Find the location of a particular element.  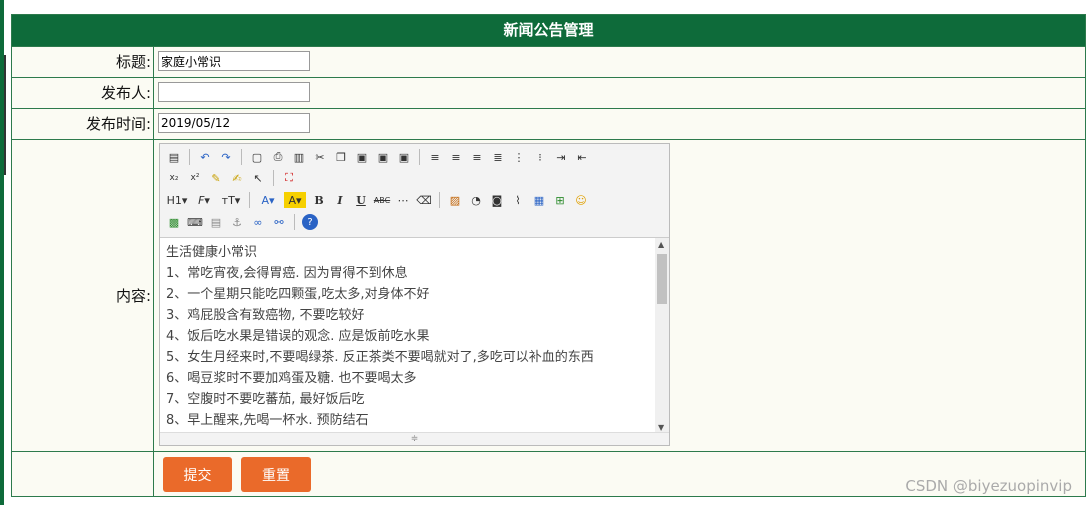

toolbar-row-4: ▩ ⌨ ▤ ⚓ ∞ ⚯ ? is located at coordinates (242, 222).